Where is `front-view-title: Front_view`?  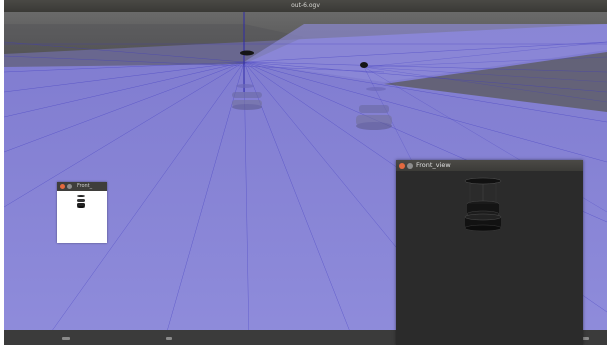 front-view-title: Front_view is located at coordinates (433, 165).